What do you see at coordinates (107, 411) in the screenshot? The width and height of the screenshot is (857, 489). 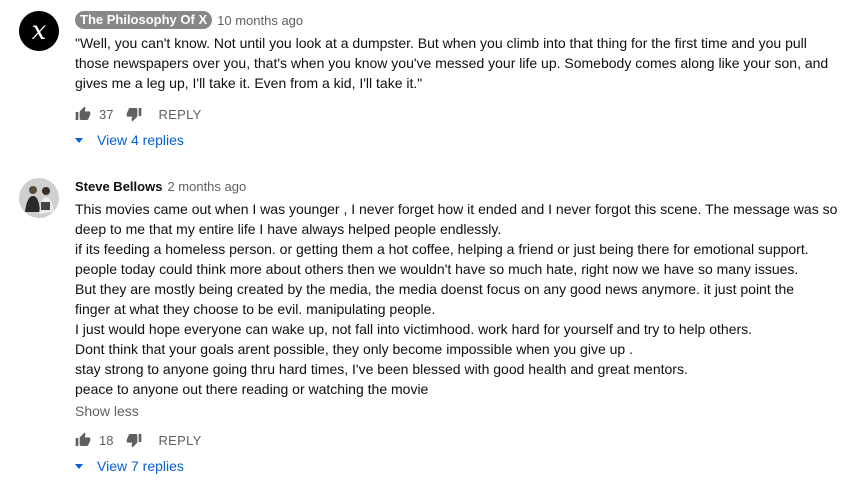 I see `show-less-button: Show less` at bounding box center [107, 411].